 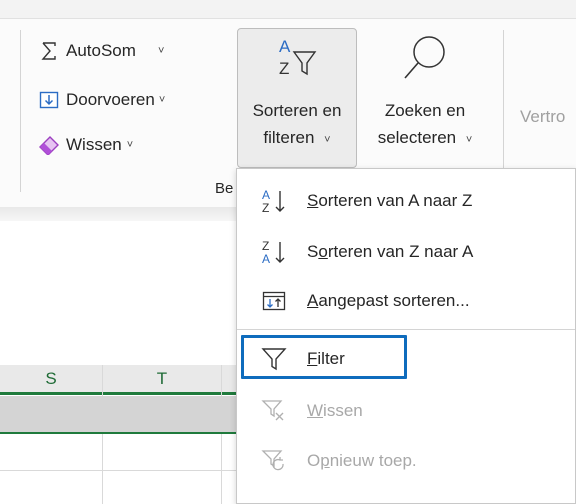 I want to click on eraser-icon, so click(x=49, y=145).